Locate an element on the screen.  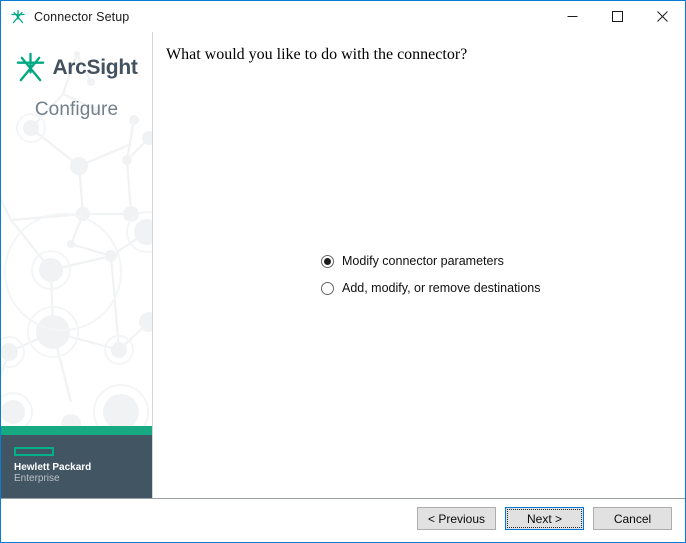
footer-button-group: < Previous Next > Cancel is located at coordinates (544, 518).